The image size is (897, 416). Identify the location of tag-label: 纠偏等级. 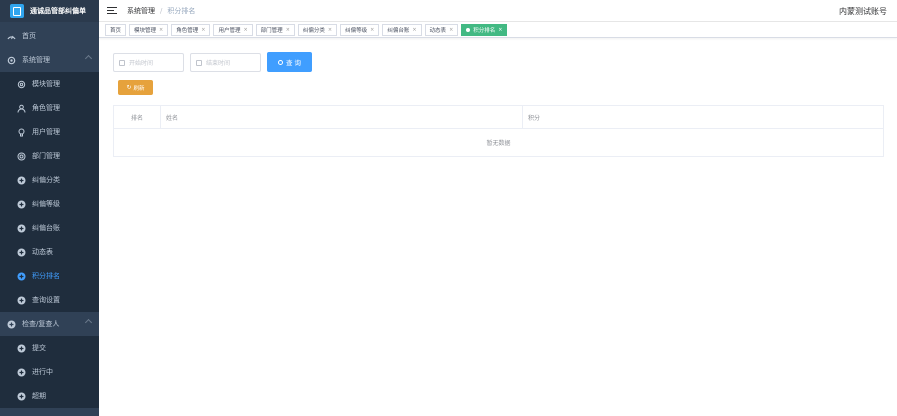
(356, 30).